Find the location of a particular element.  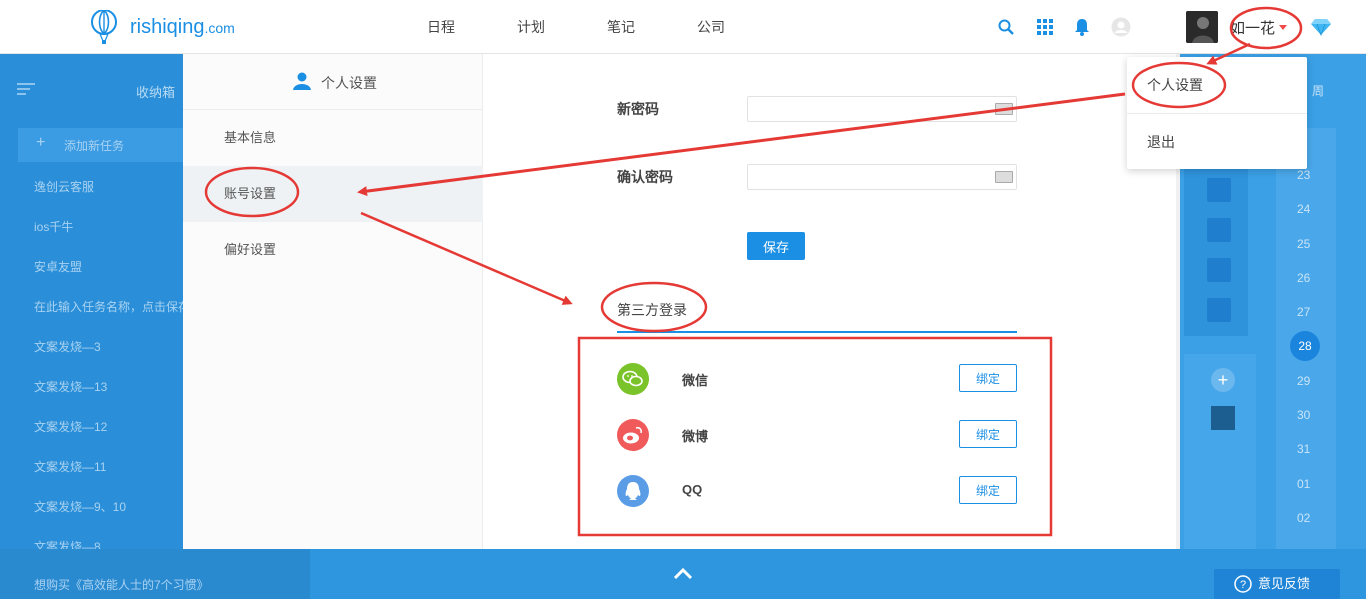

weibo-icon is located at coordinates (633, 435).